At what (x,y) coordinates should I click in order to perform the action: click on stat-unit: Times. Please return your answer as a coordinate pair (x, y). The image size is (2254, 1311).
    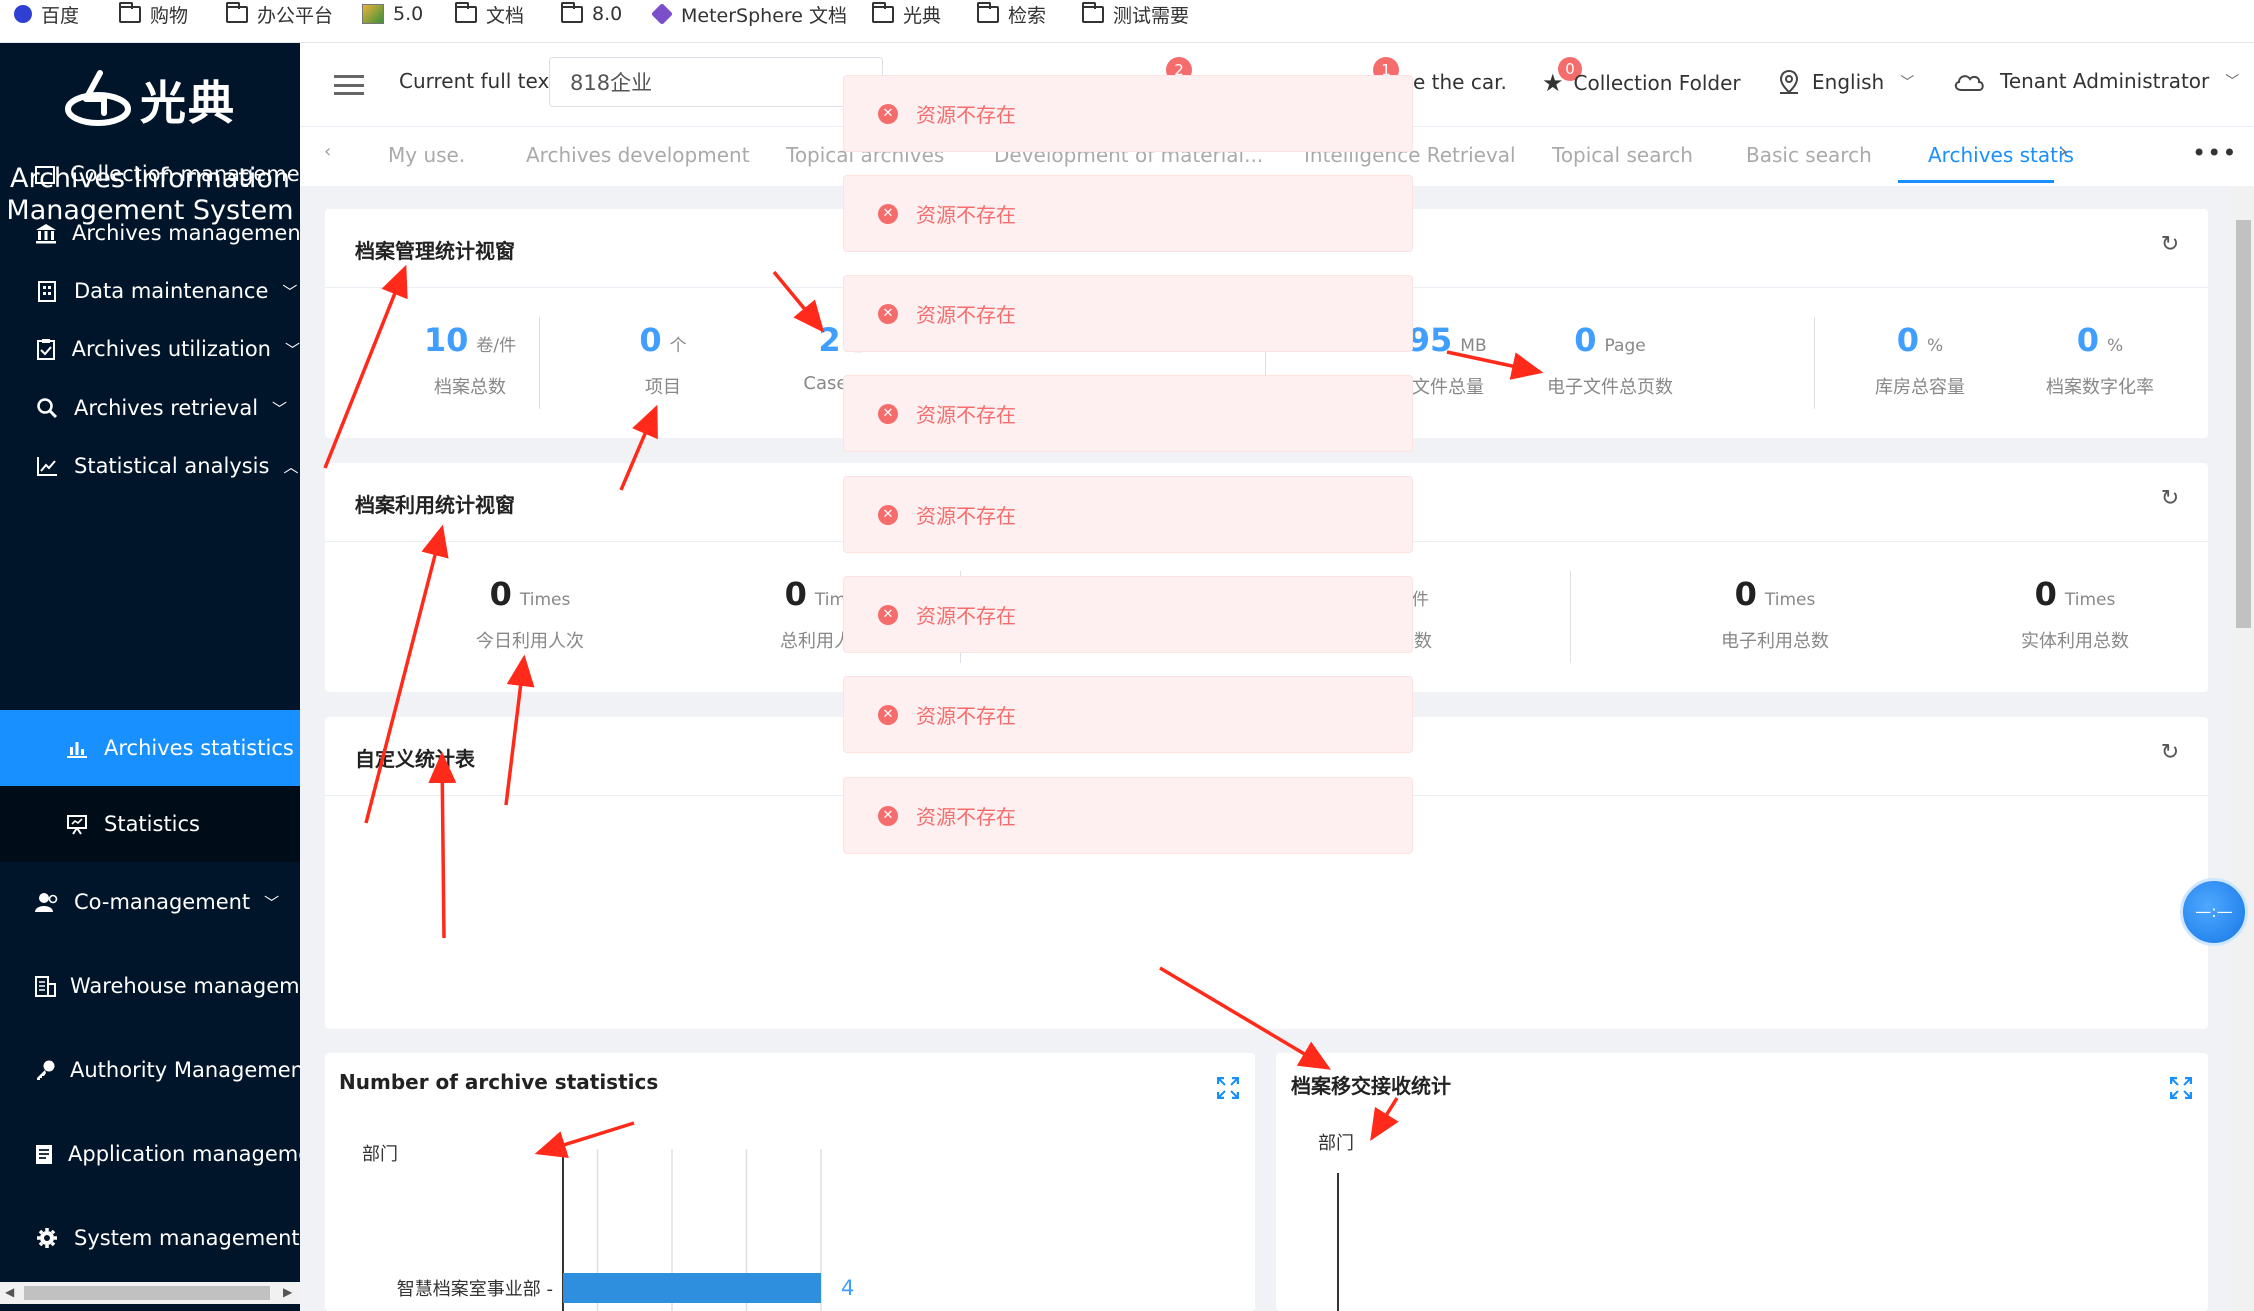
    Looking at the image, I should click on (545, 600).